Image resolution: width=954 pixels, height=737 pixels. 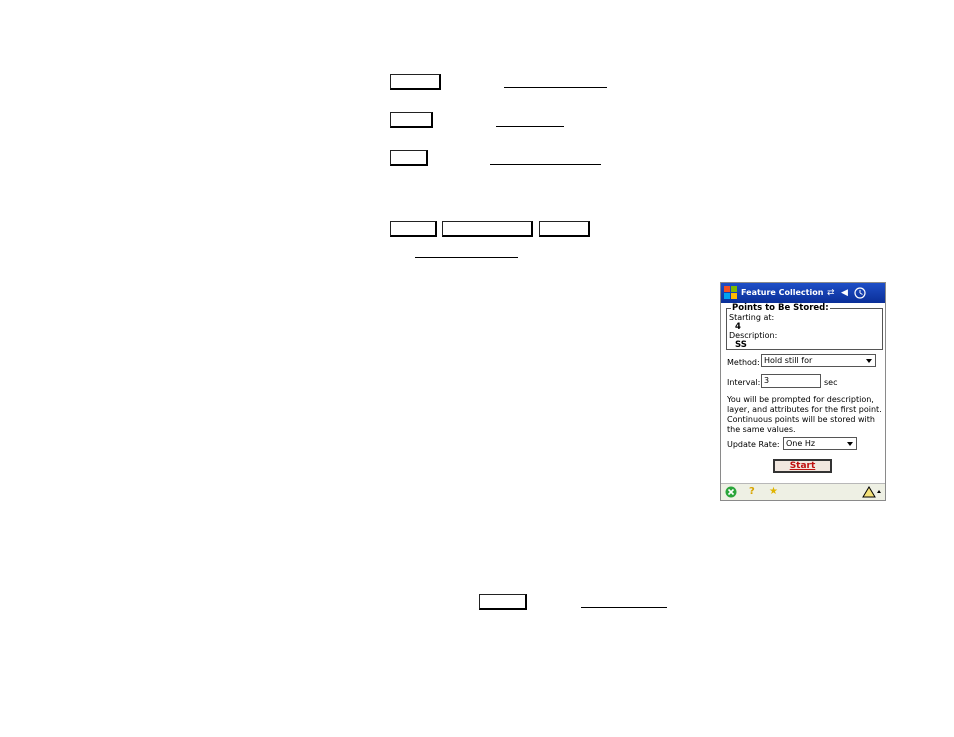 I want to click on window-title: Feature Collection, so click(x=782, y=292).